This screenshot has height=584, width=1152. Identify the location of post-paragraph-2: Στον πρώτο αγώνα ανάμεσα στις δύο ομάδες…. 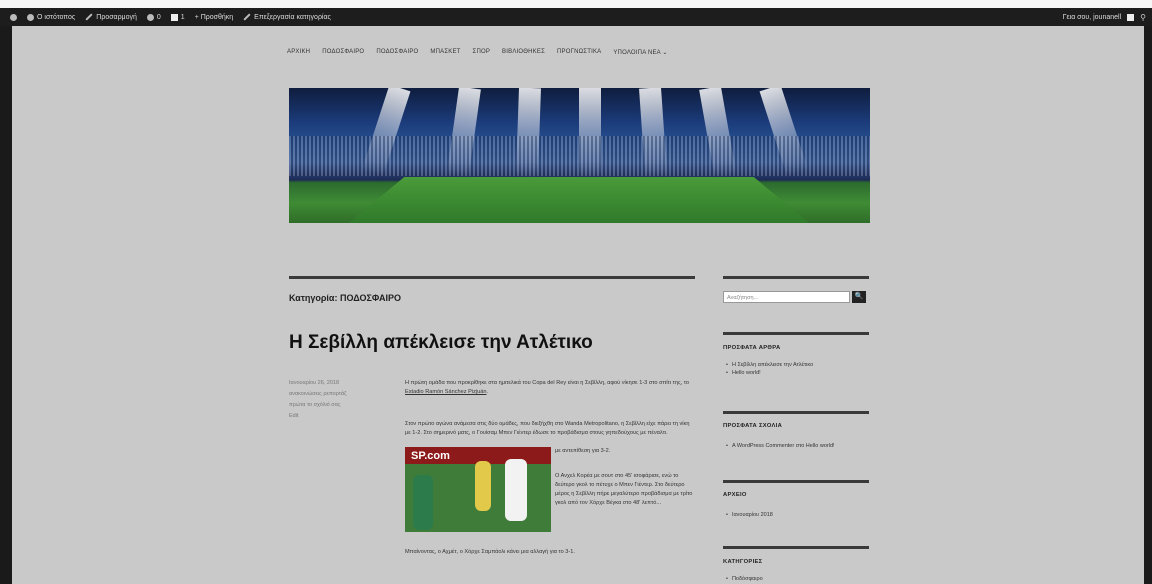
(547, 428).